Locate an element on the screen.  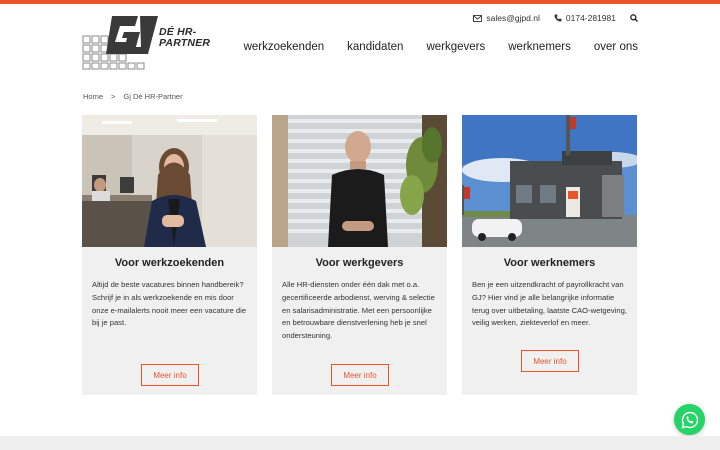
footer-strip is located at coordinates (360, 443).